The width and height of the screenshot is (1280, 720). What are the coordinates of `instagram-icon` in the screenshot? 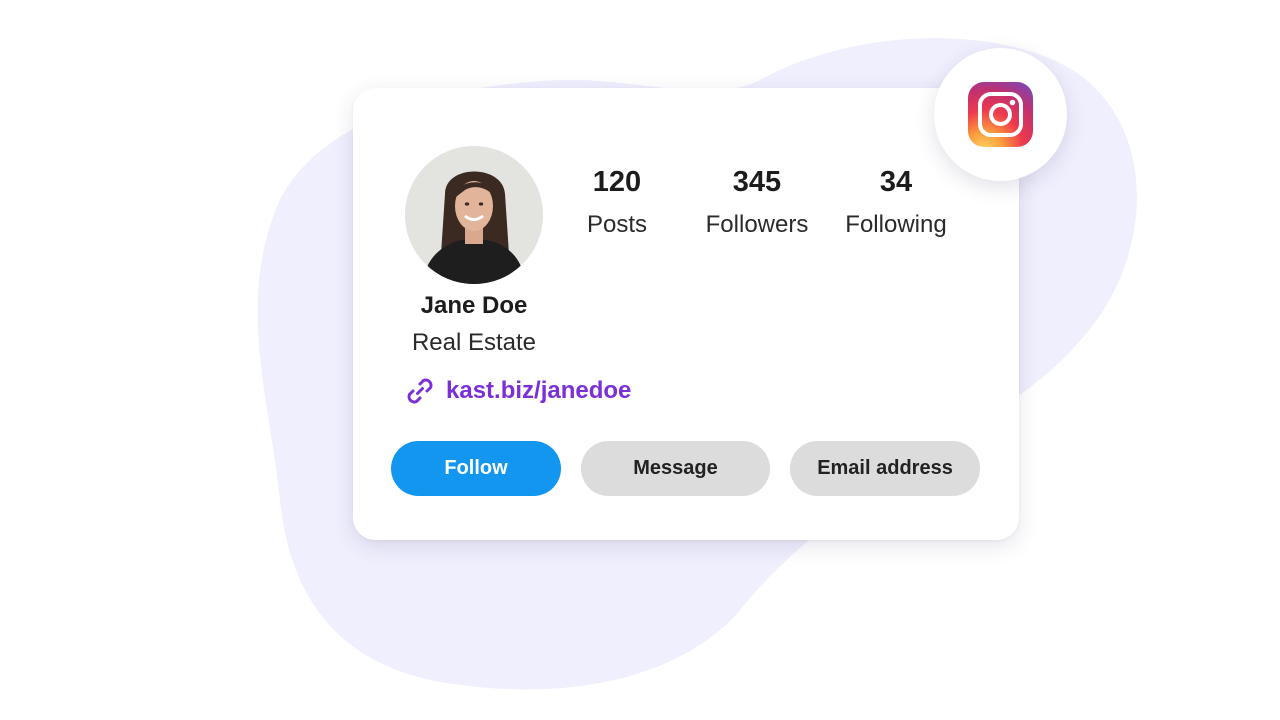 It's located at (1000, 114).